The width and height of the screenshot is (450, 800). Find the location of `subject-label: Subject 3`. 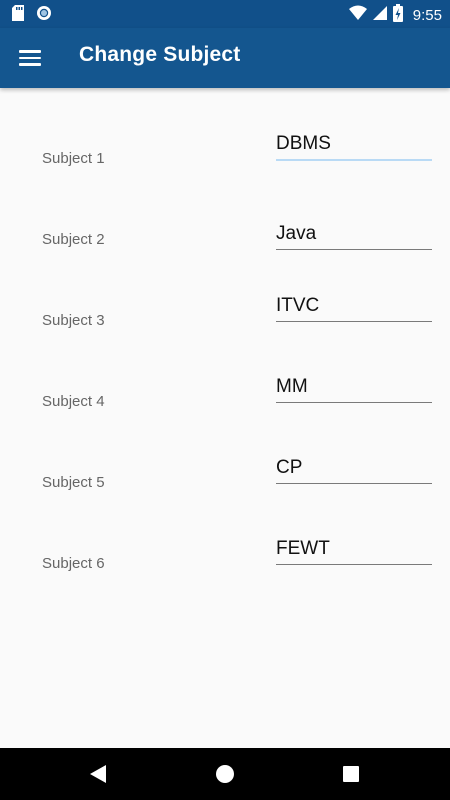

subject-label: Subject 3 is located at coordinates (73, 320).